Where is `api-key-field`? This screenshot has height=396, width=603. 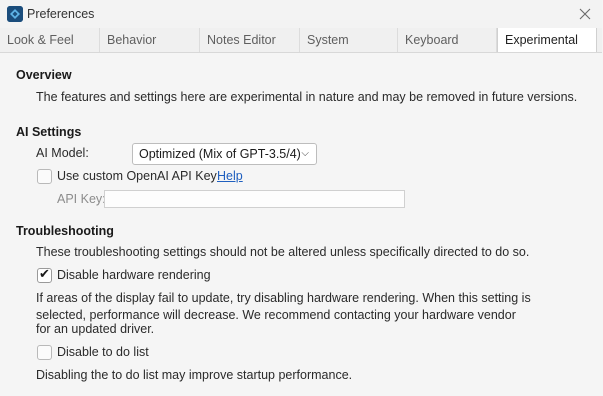
api-key-field is located at coordinates (254, 199).